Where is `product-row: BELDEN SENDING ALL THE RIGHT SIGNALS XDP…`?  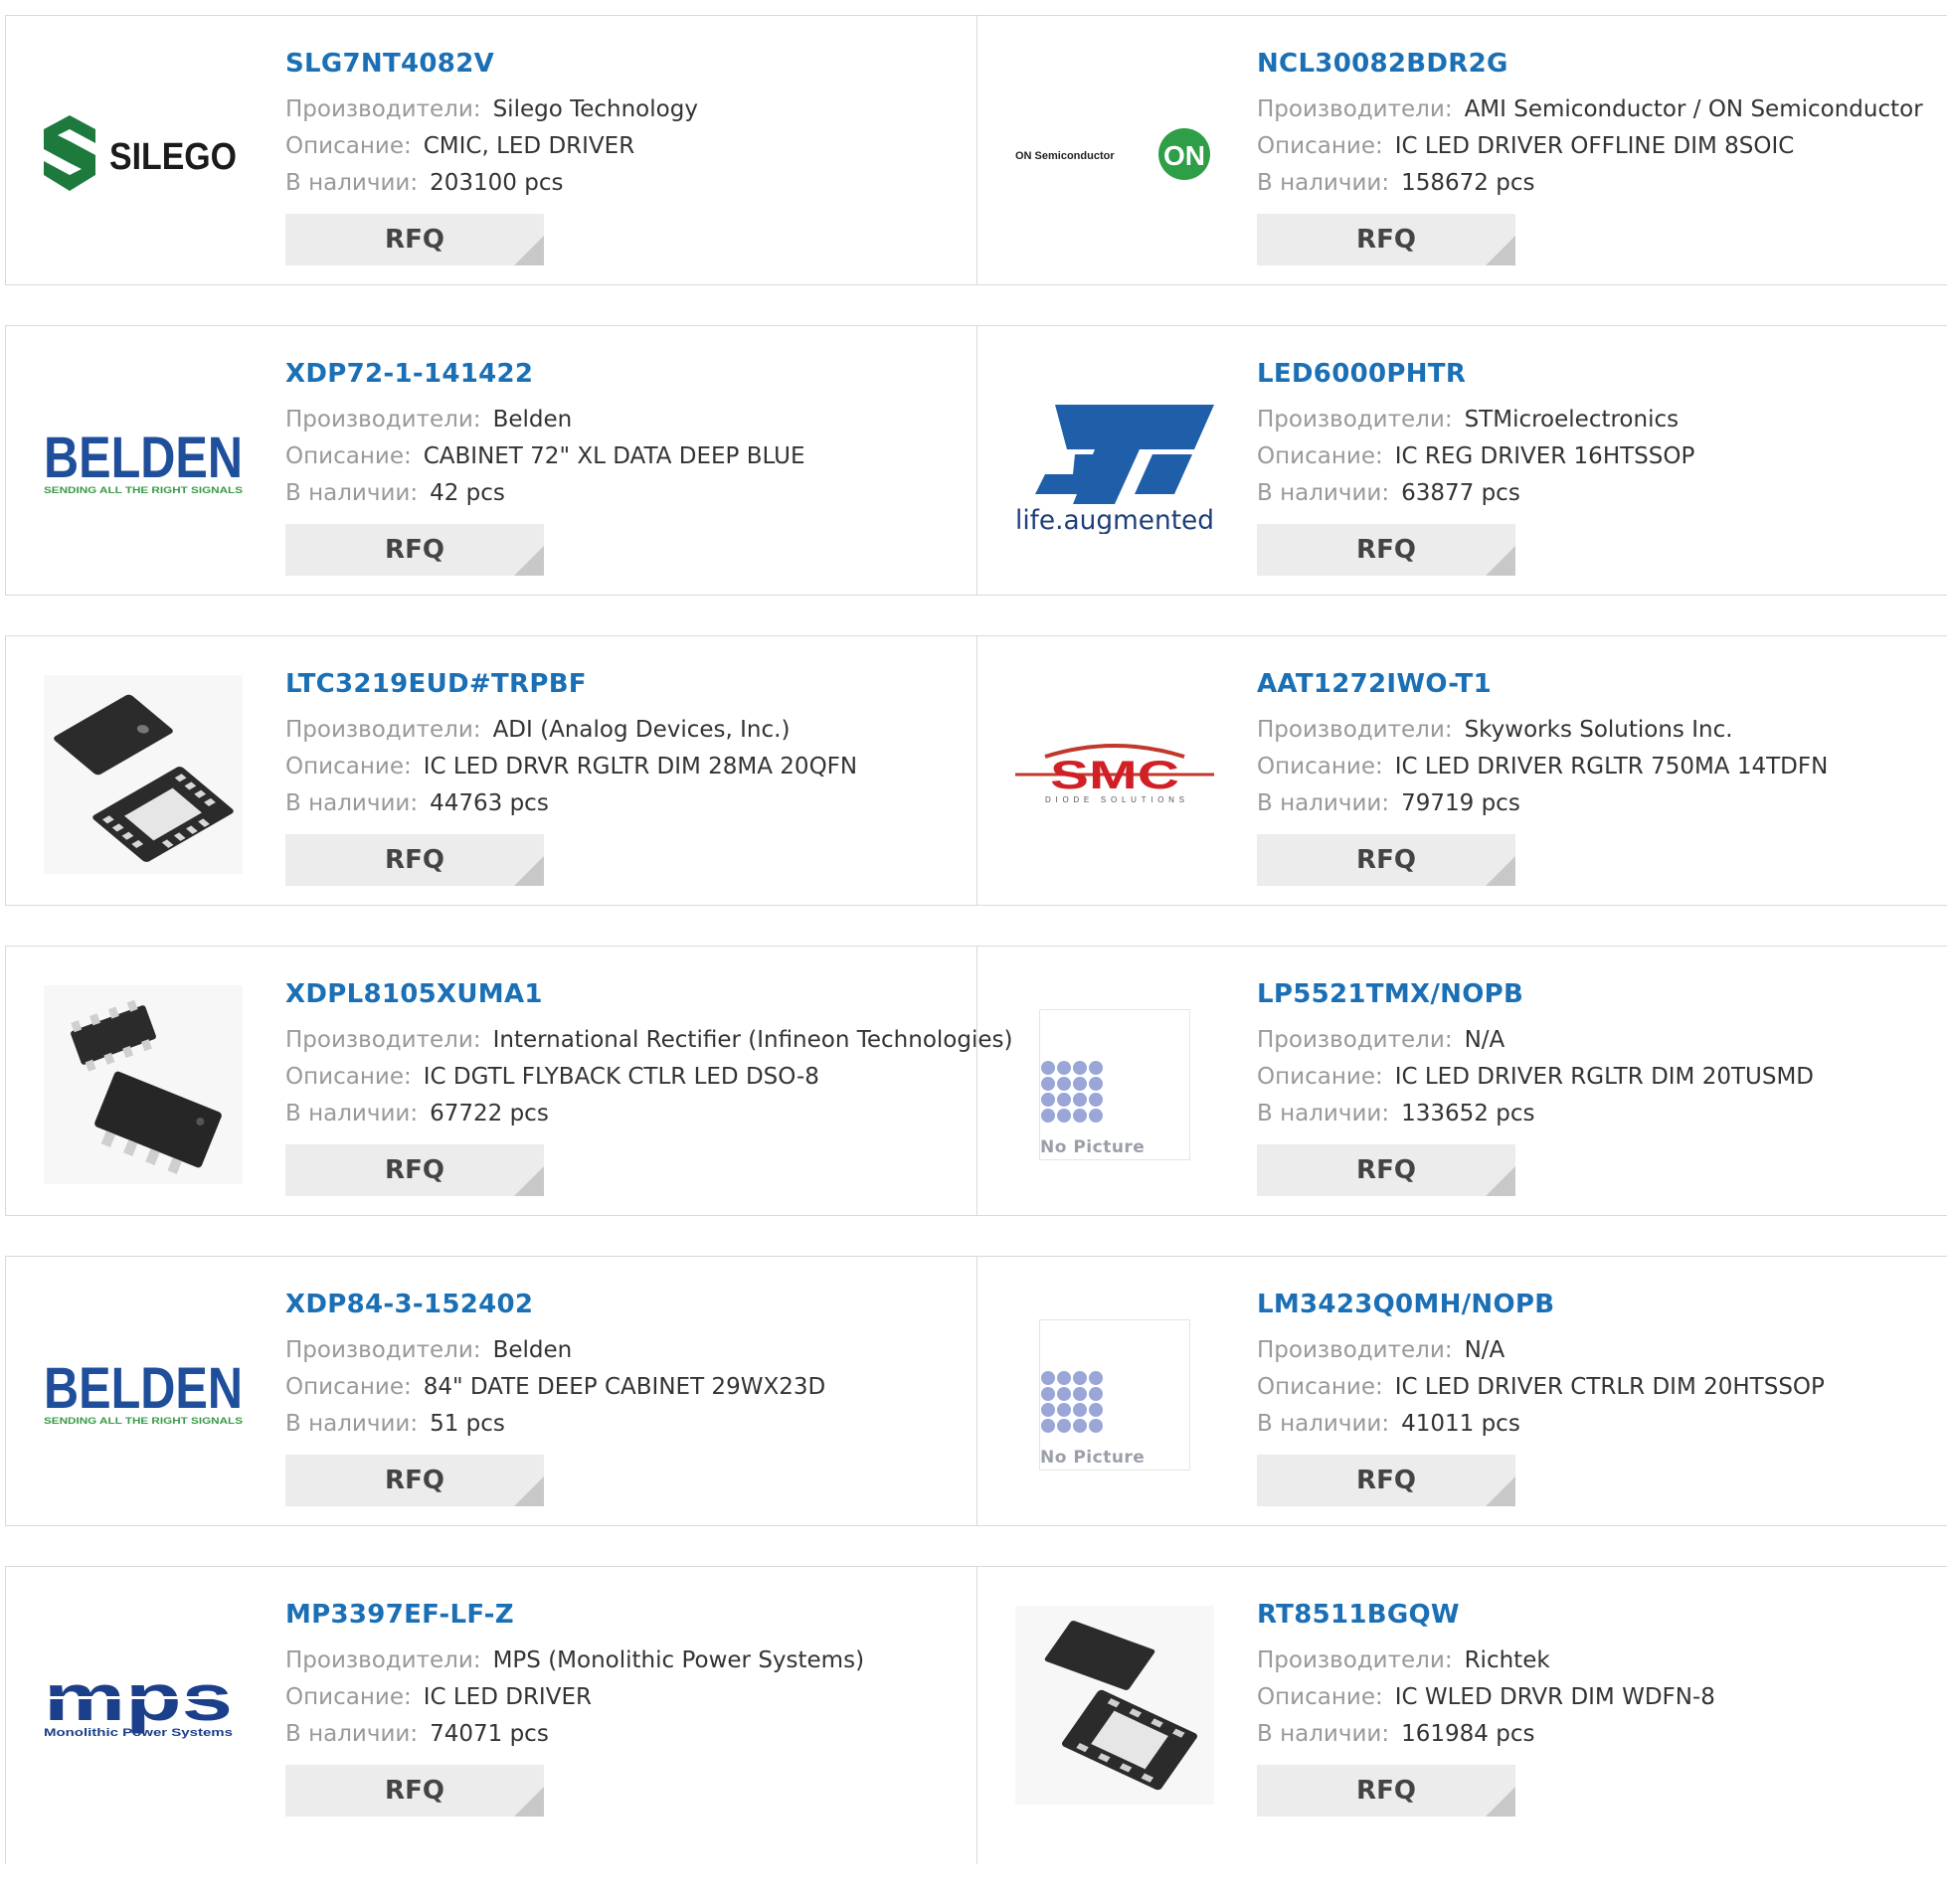
product-row: BELDEN SENDING ALL THE RIGHT SIGNALS XDP… is located at coordinates (976, 1391).